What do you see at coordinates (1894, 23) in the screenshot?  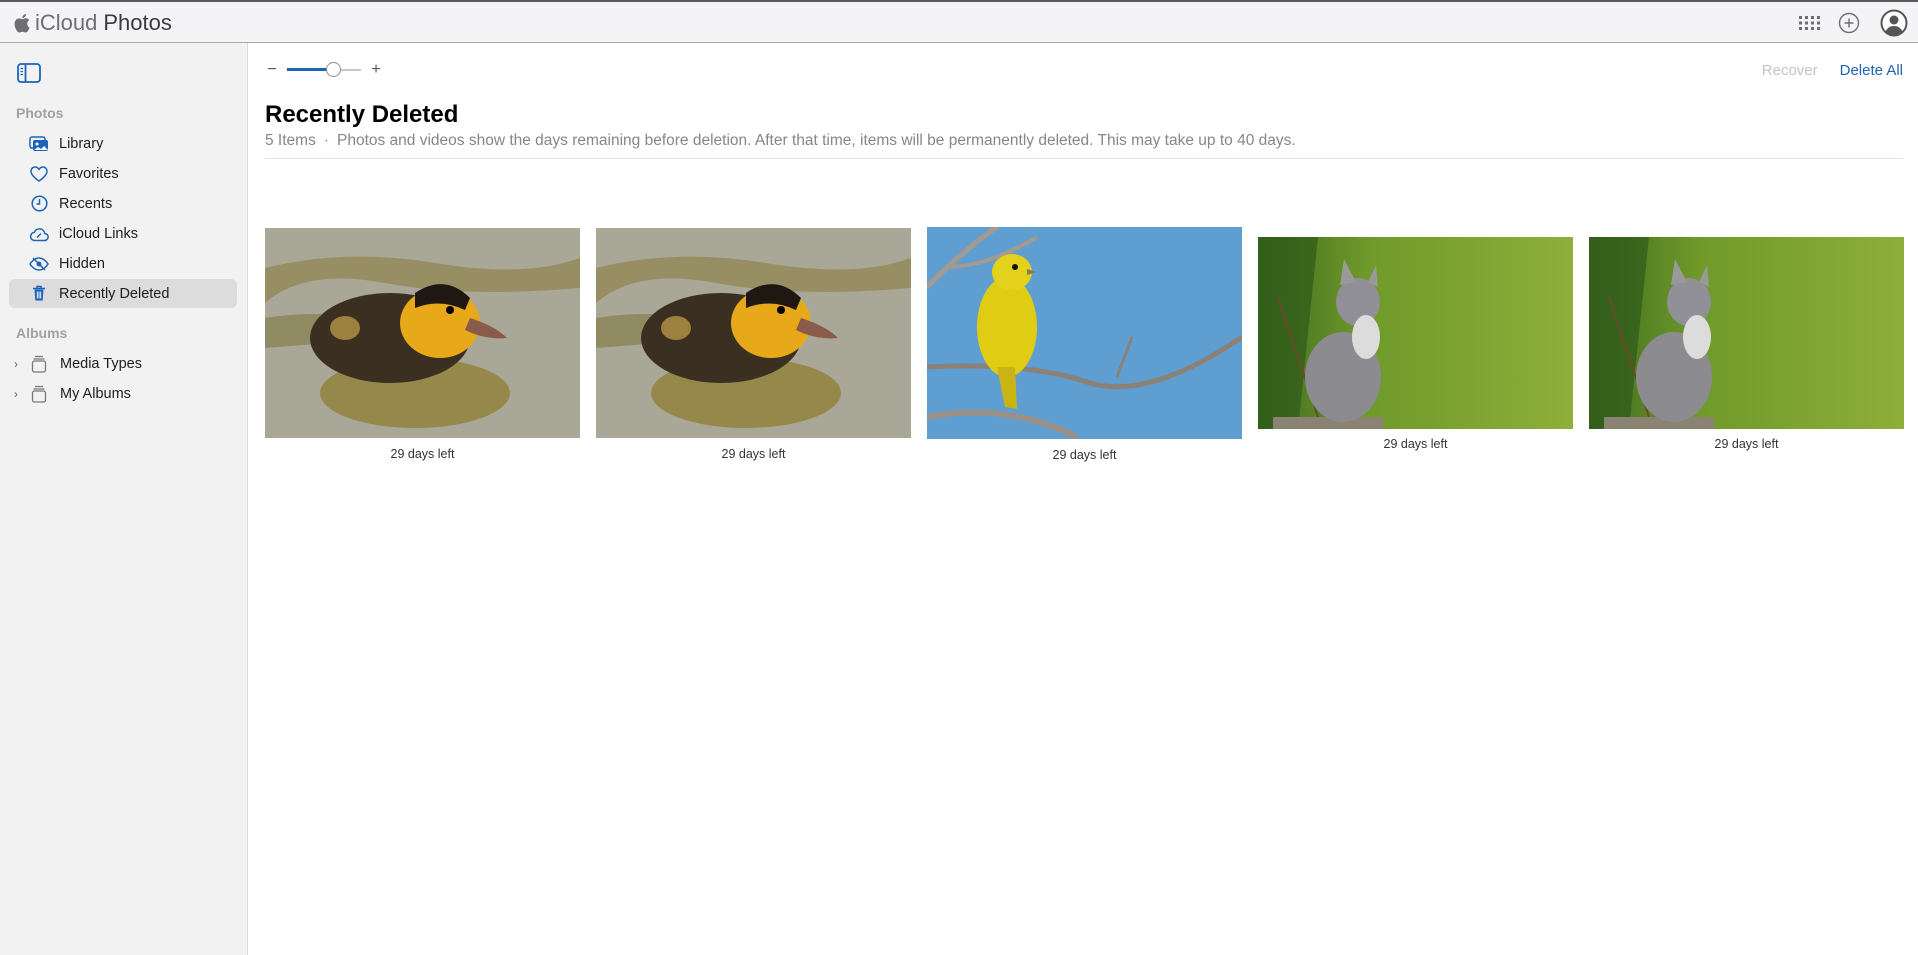 I see `account-icon` at bounding box center [1894, 23].